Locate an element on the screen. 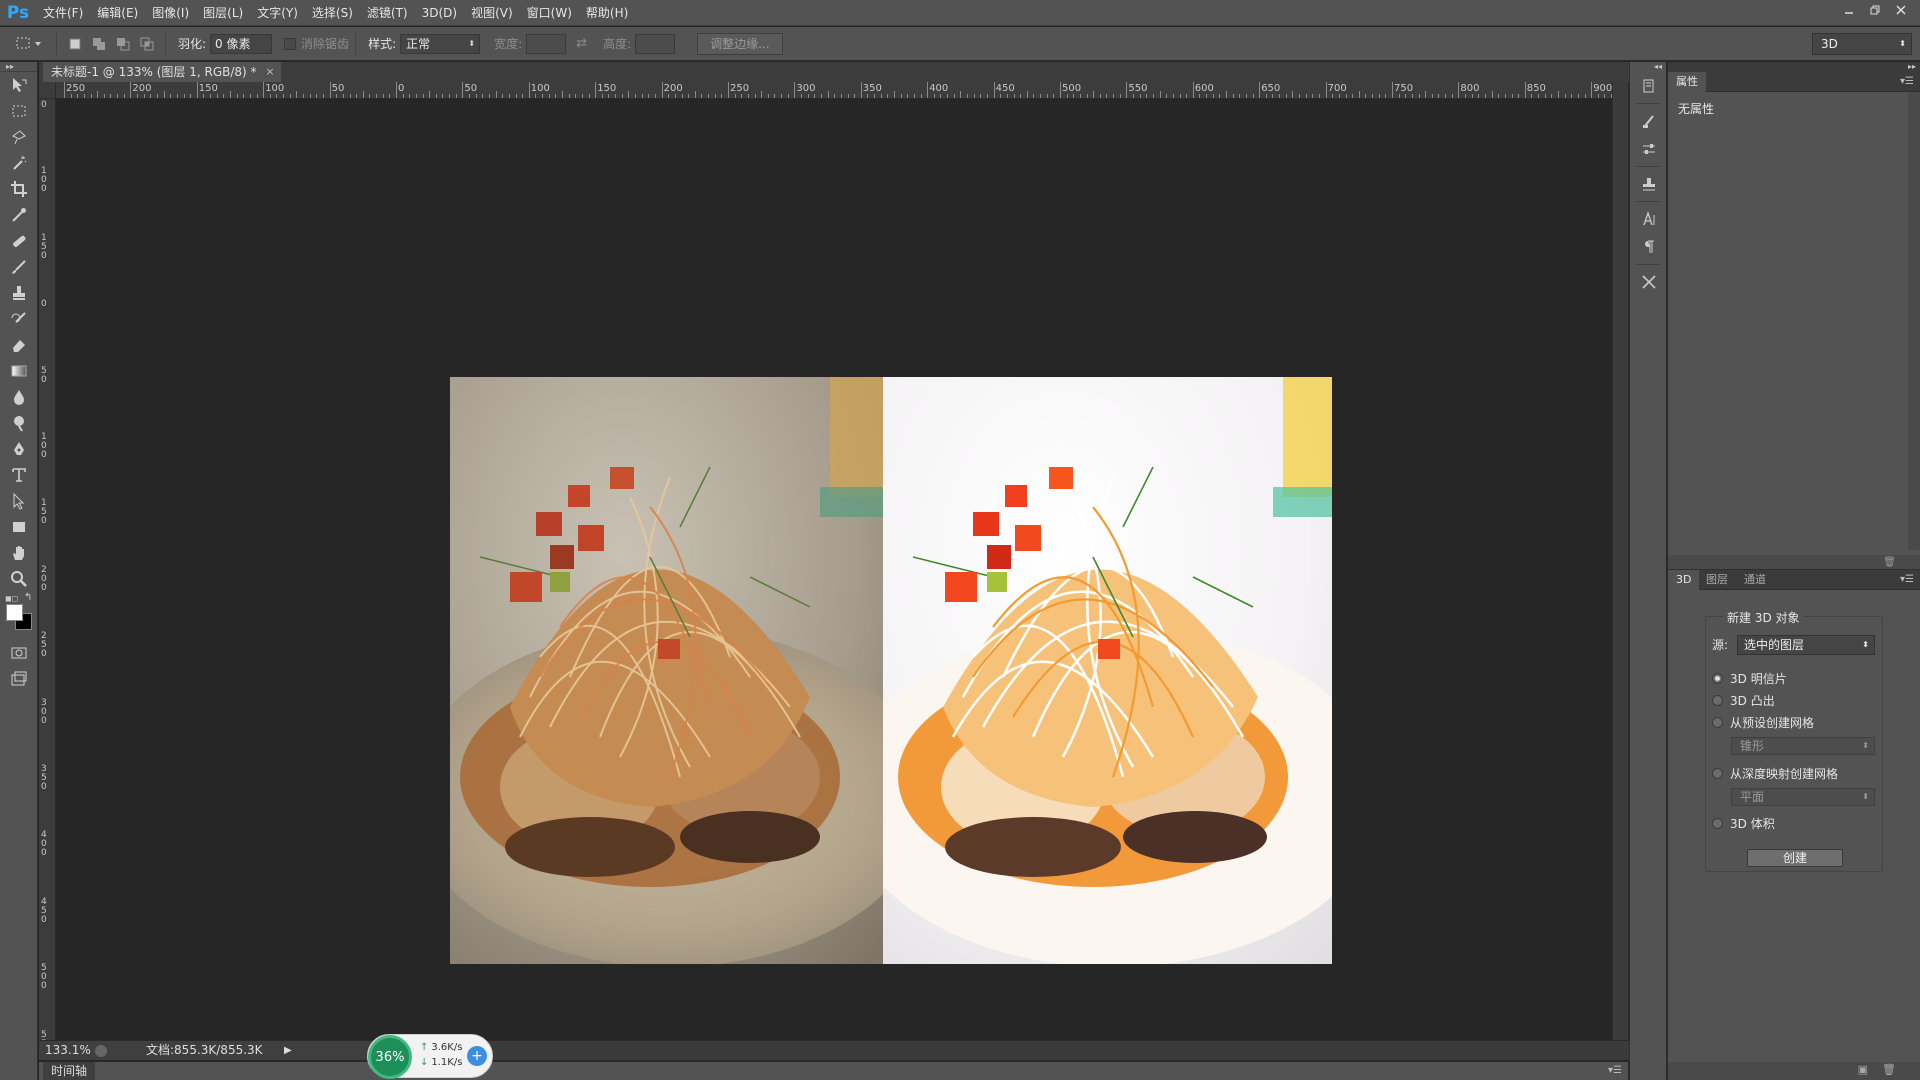  new-item-icon: ▣ is located at coordinates (1863, 1069).